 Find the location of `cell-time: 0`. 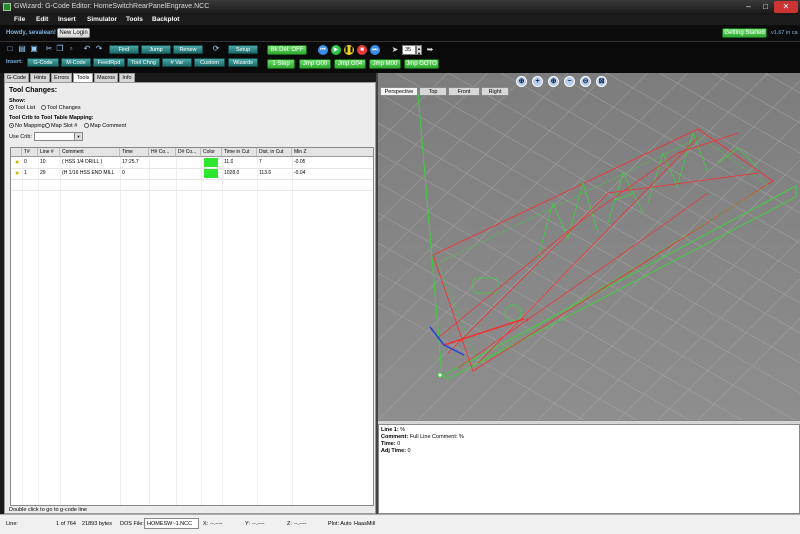

cell-time: 0 is located at coordinates (123, 173).